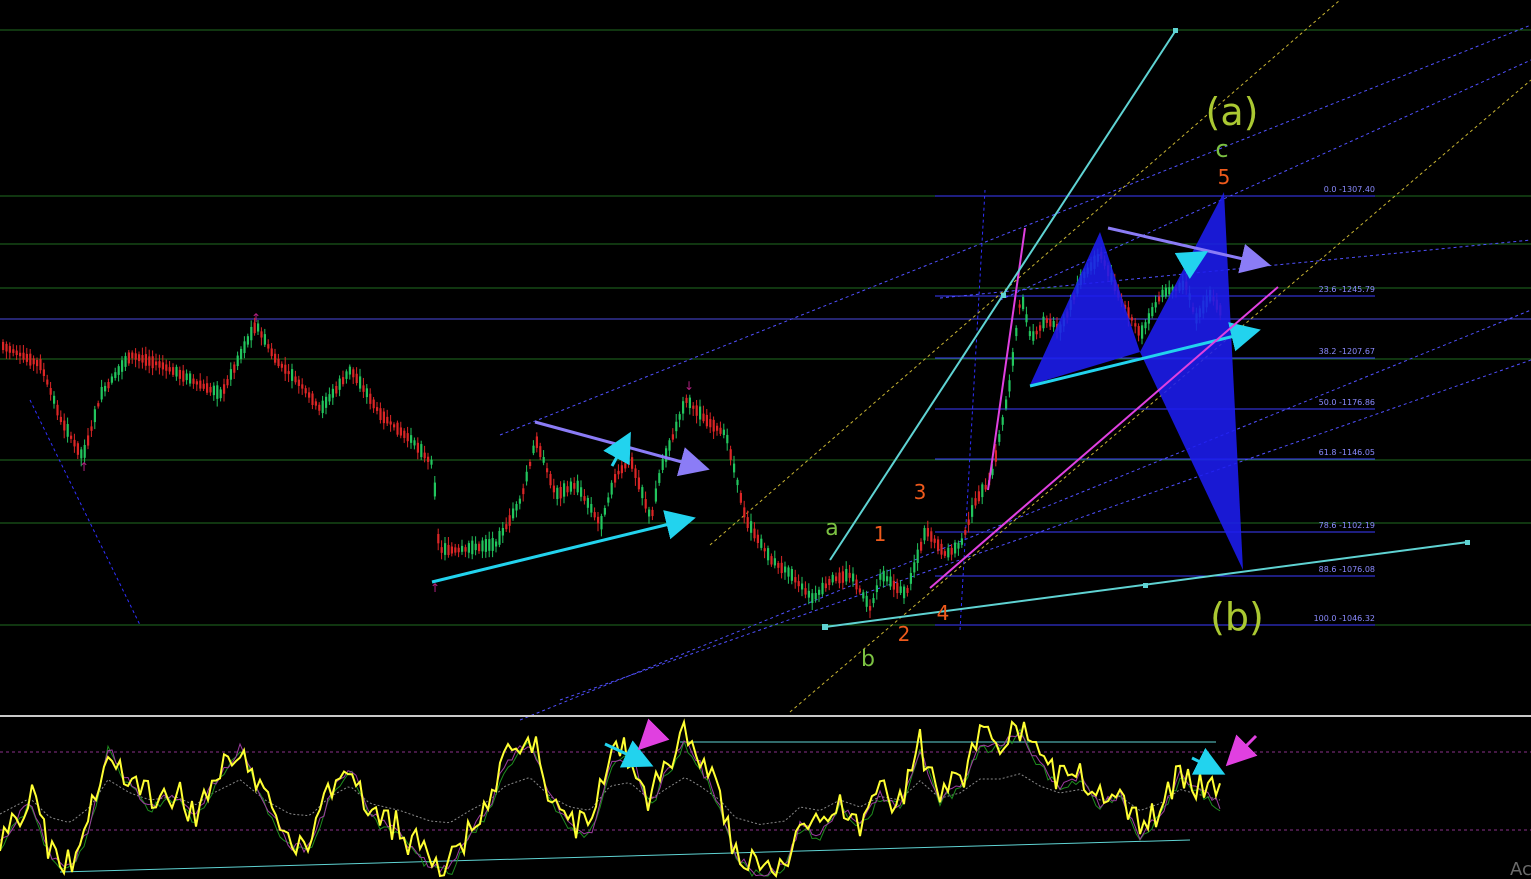 Image resolution: width=1531 pixels, height=879 pixels. Describe the element at coordinates (1347, 351) in the screenshot. I see `fib-level-label: 38.2 -1207.67` at that location.